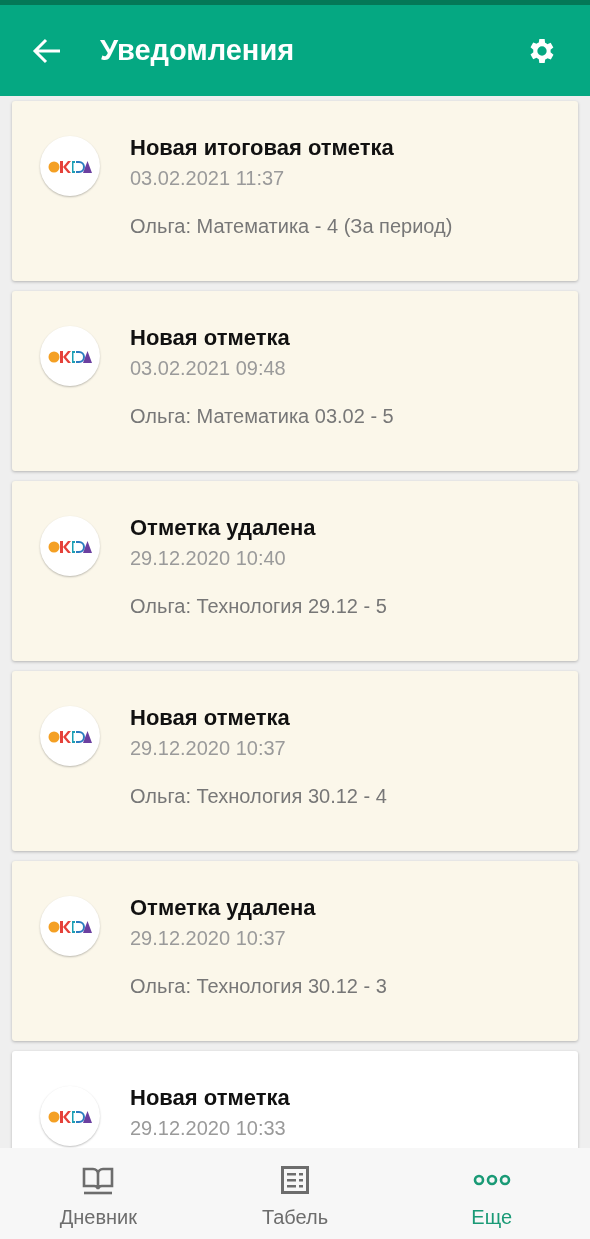 This screenshot has height=1239, width=590. I want to click on notification-message: Ольга: Математика - 4 (За период), so click(291, 226).